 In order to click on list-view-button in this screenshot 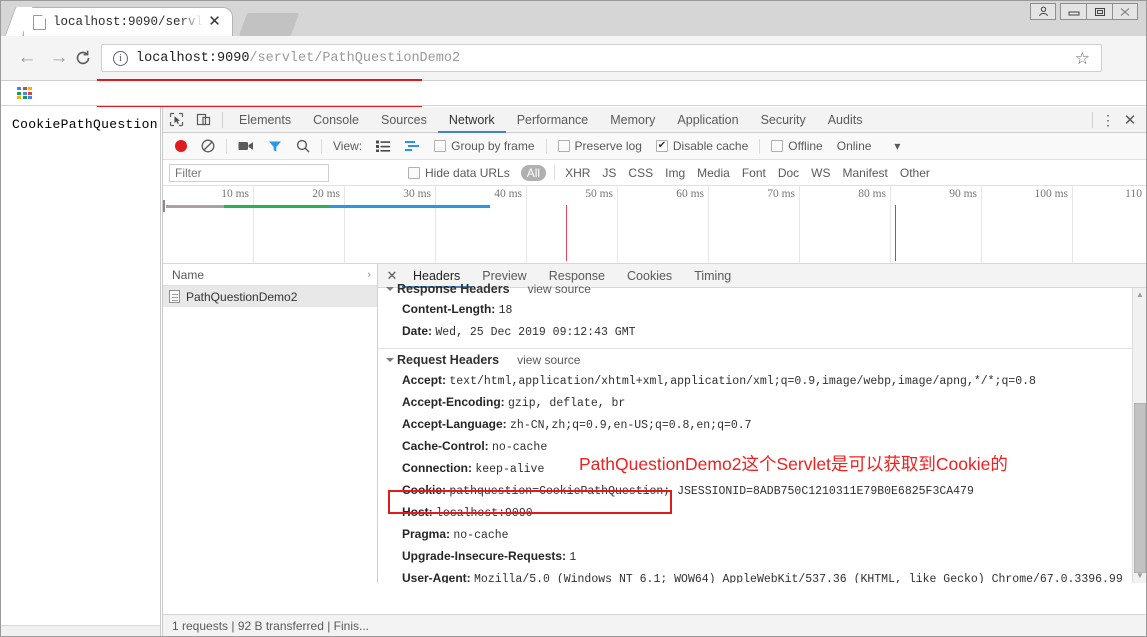, I will do `click(383, 146)`.